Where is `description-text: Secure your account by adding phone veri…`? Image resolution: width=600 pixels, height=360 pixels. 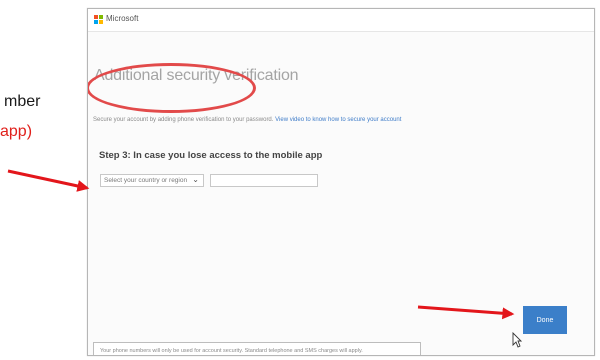
description-text: Secure your account by adding phone veri… is located at coordinates (247, 120).